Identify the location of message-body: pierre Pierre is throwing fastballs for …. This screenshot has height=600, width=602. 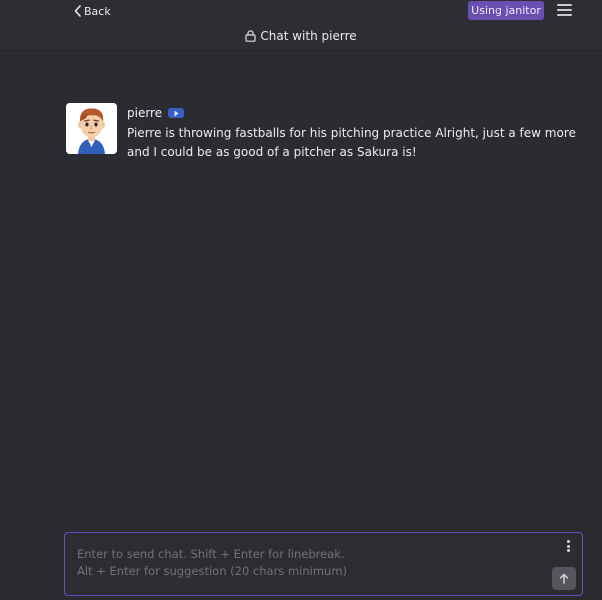
(357, 132).